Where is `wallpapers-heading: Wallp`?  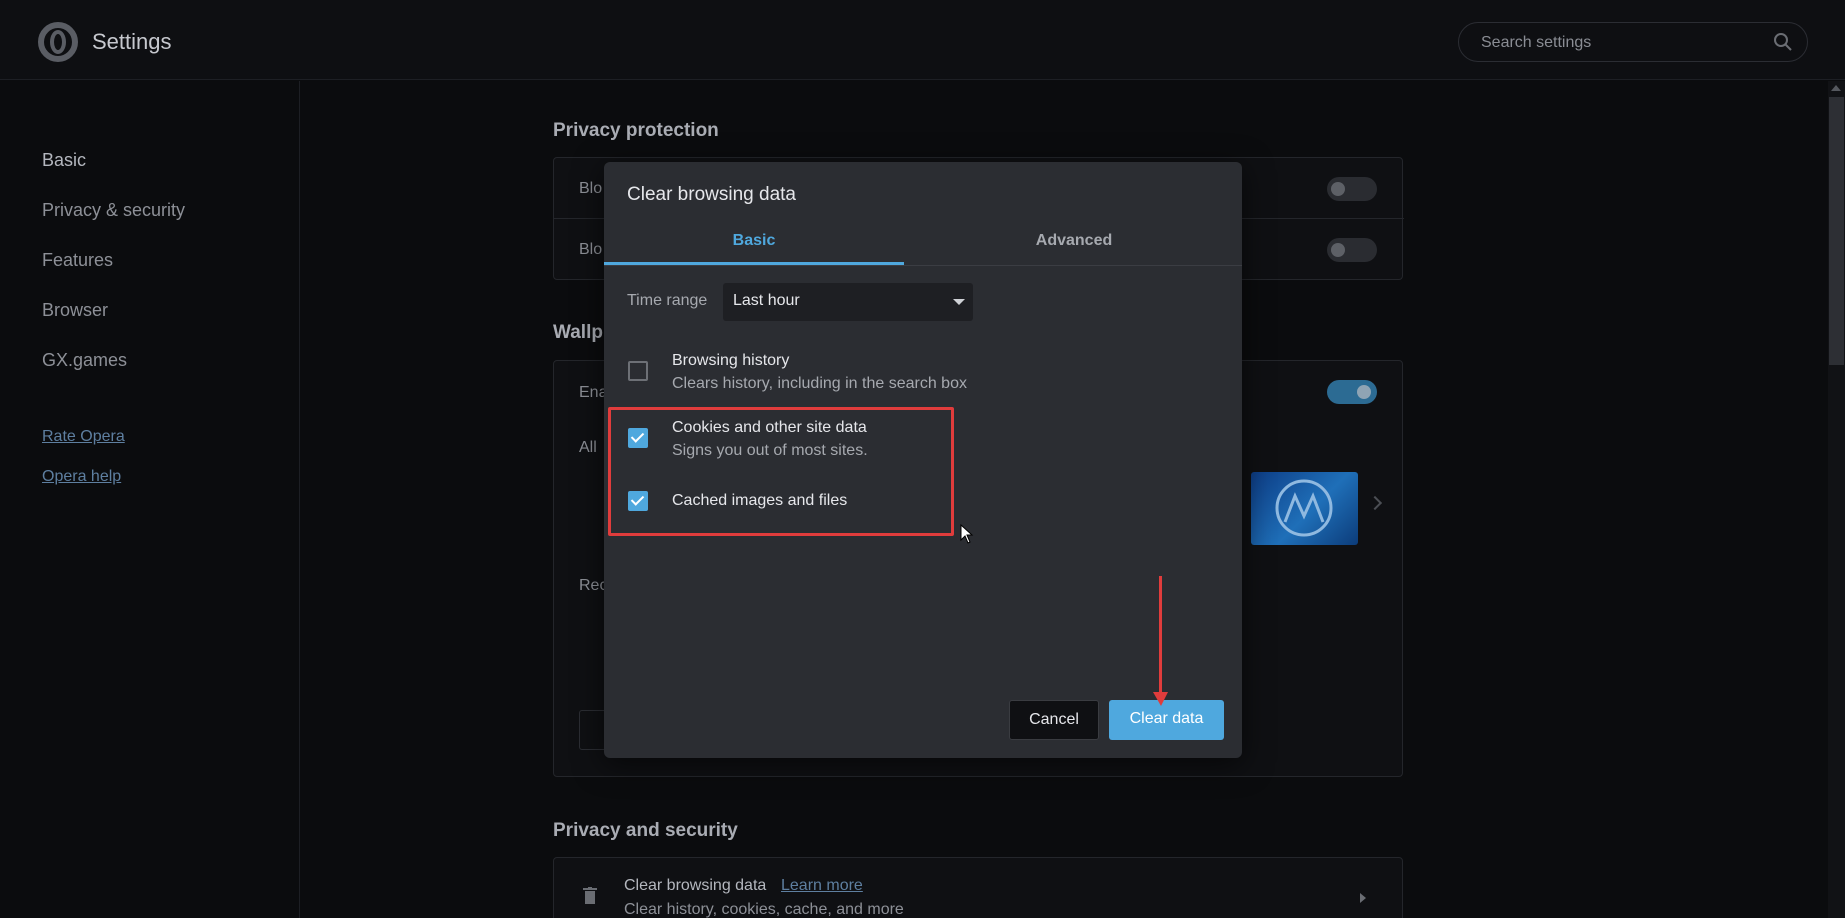 wallpapers-heading: Wallp is located at coordinates (578, 332).